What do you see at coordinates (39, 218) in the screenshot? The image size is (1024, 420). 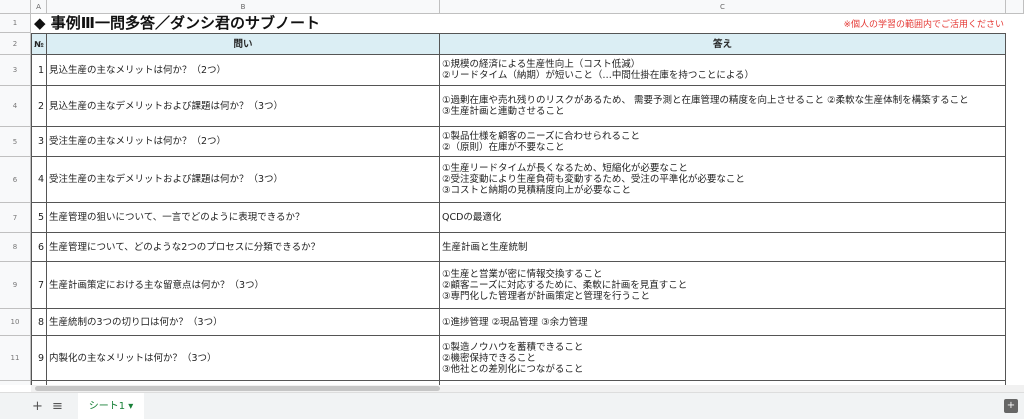 I see `row-number-cell: 5` at bounding box center [39, 218].